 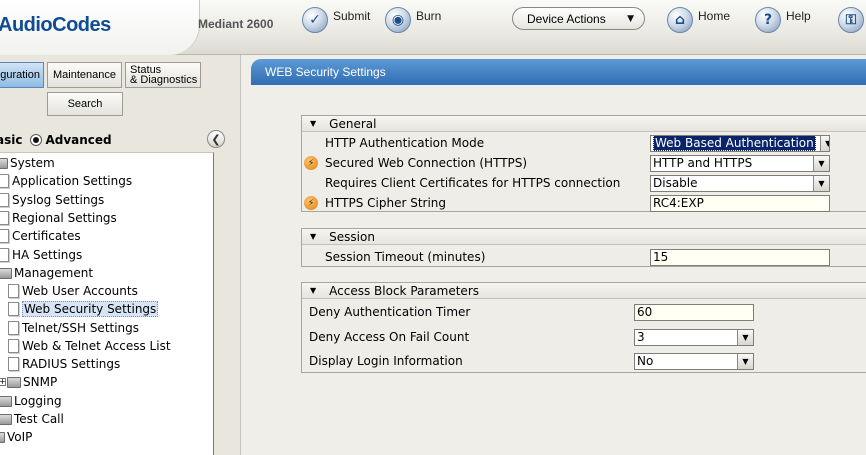 What do you see at coordinates (584, 124) in the screenshot?
I see `general-section-header: ▼ General` at bounding box center [584, 124].